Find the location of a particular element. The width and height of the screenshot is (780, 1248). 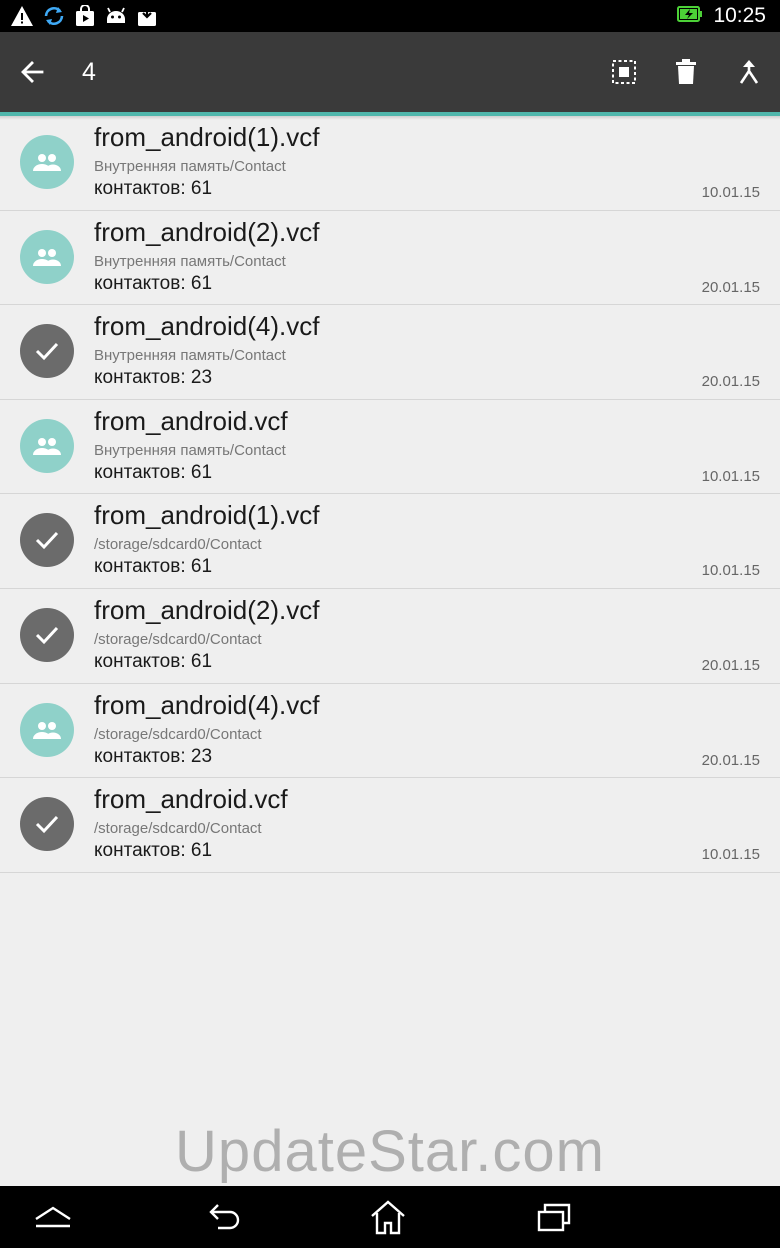

navigation-bar is located at coordinates (390, 1217).